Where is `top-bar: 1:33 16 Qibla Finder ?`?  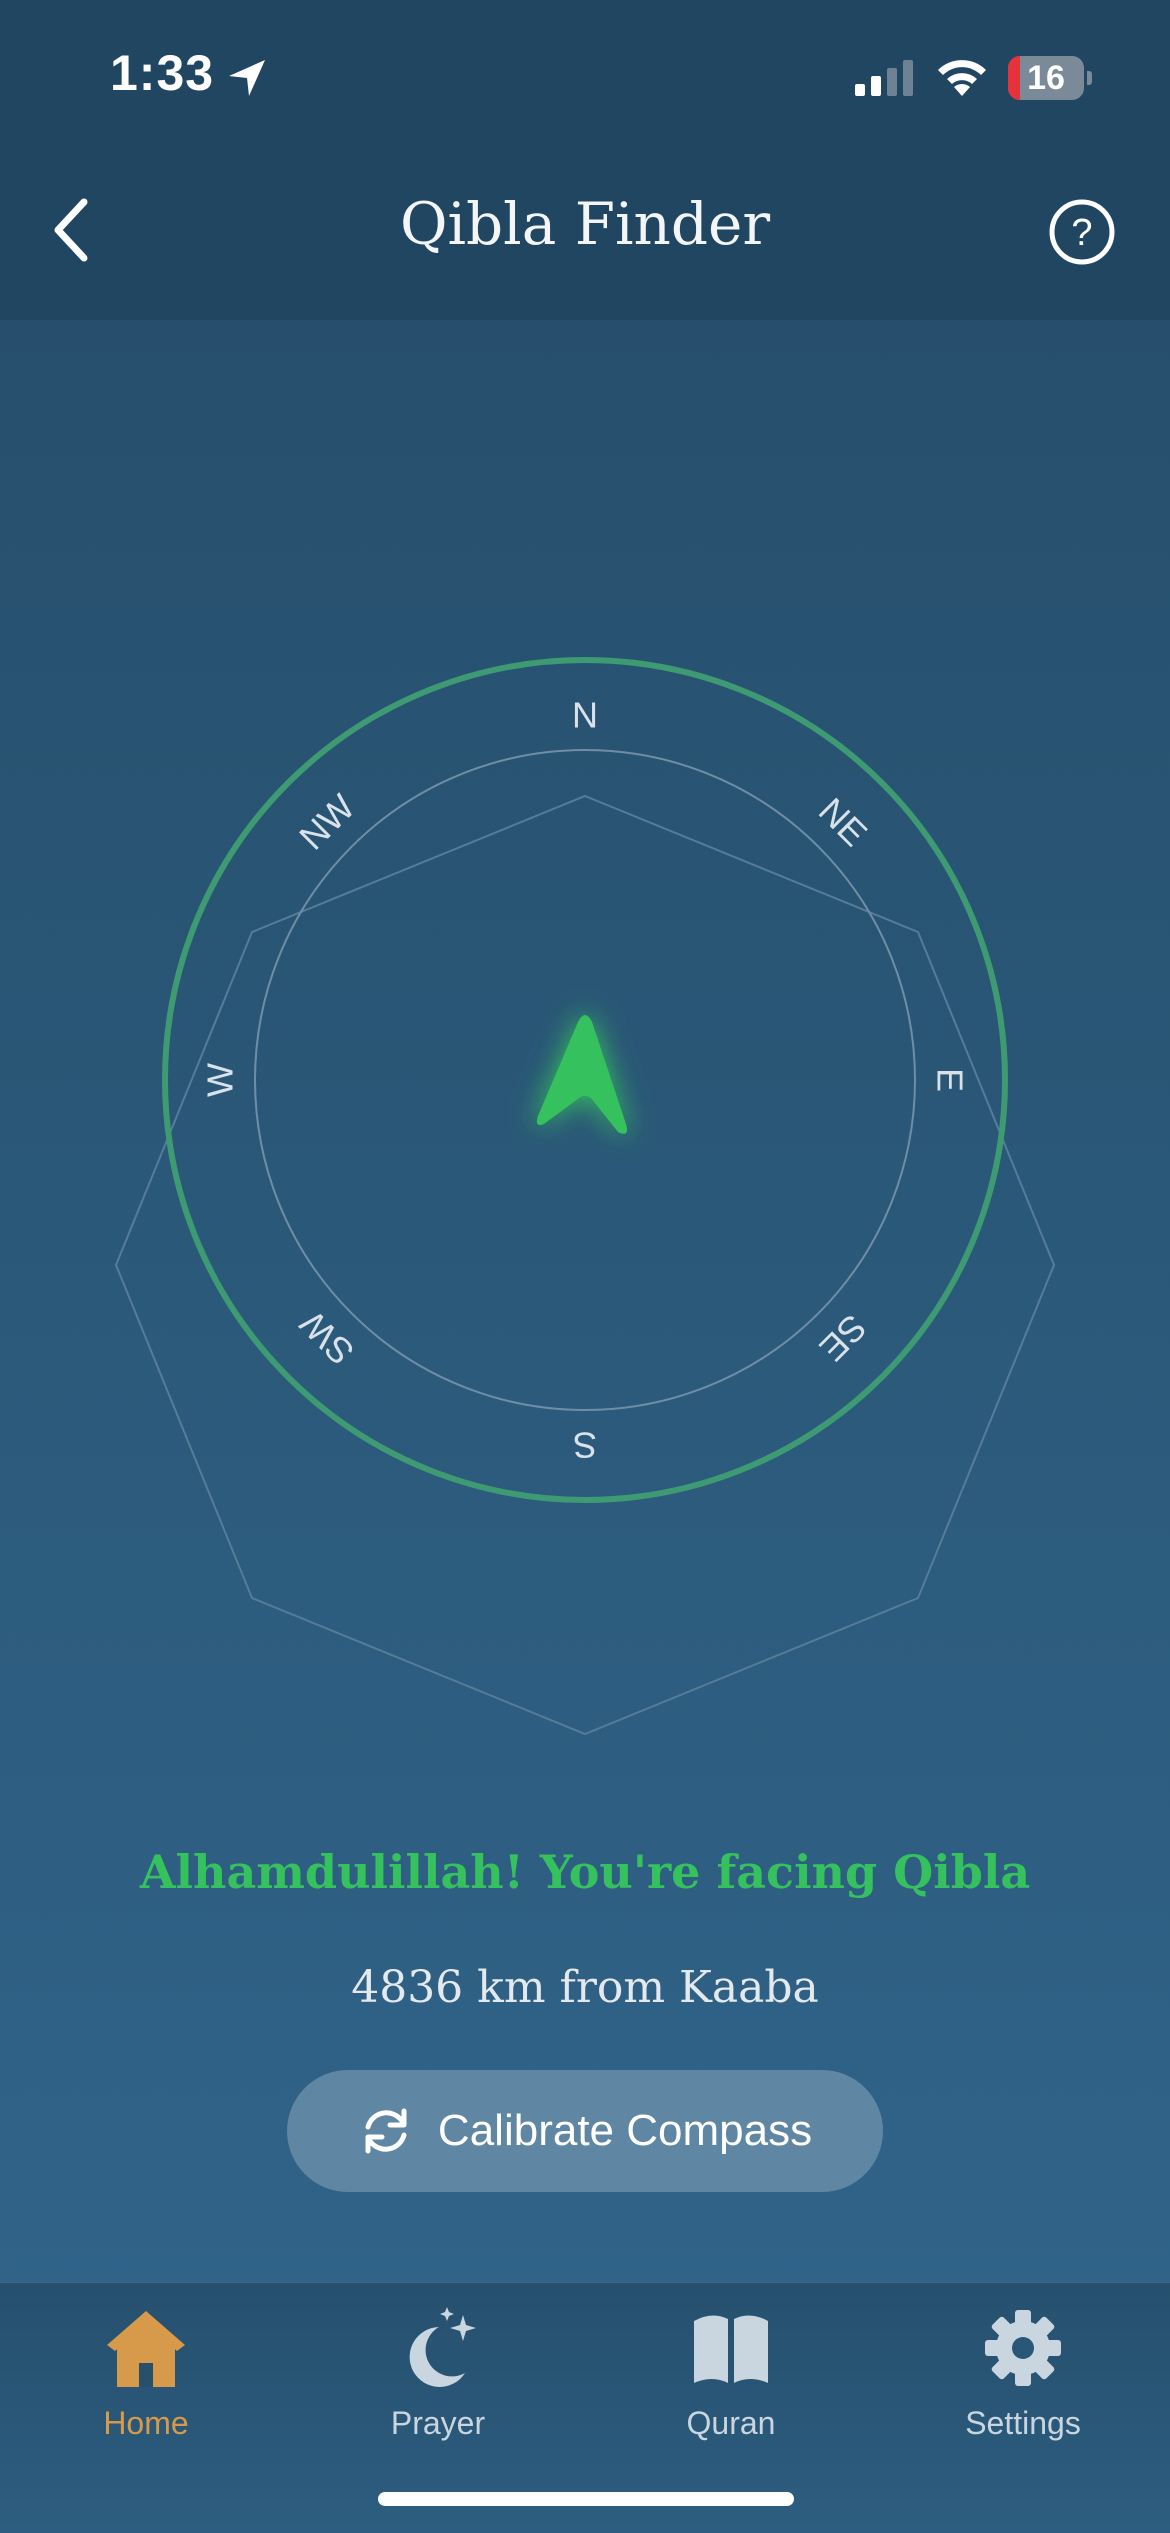
top-bar: 1:33 16 Qibla Finder ? is located at coordinates (585, 160).